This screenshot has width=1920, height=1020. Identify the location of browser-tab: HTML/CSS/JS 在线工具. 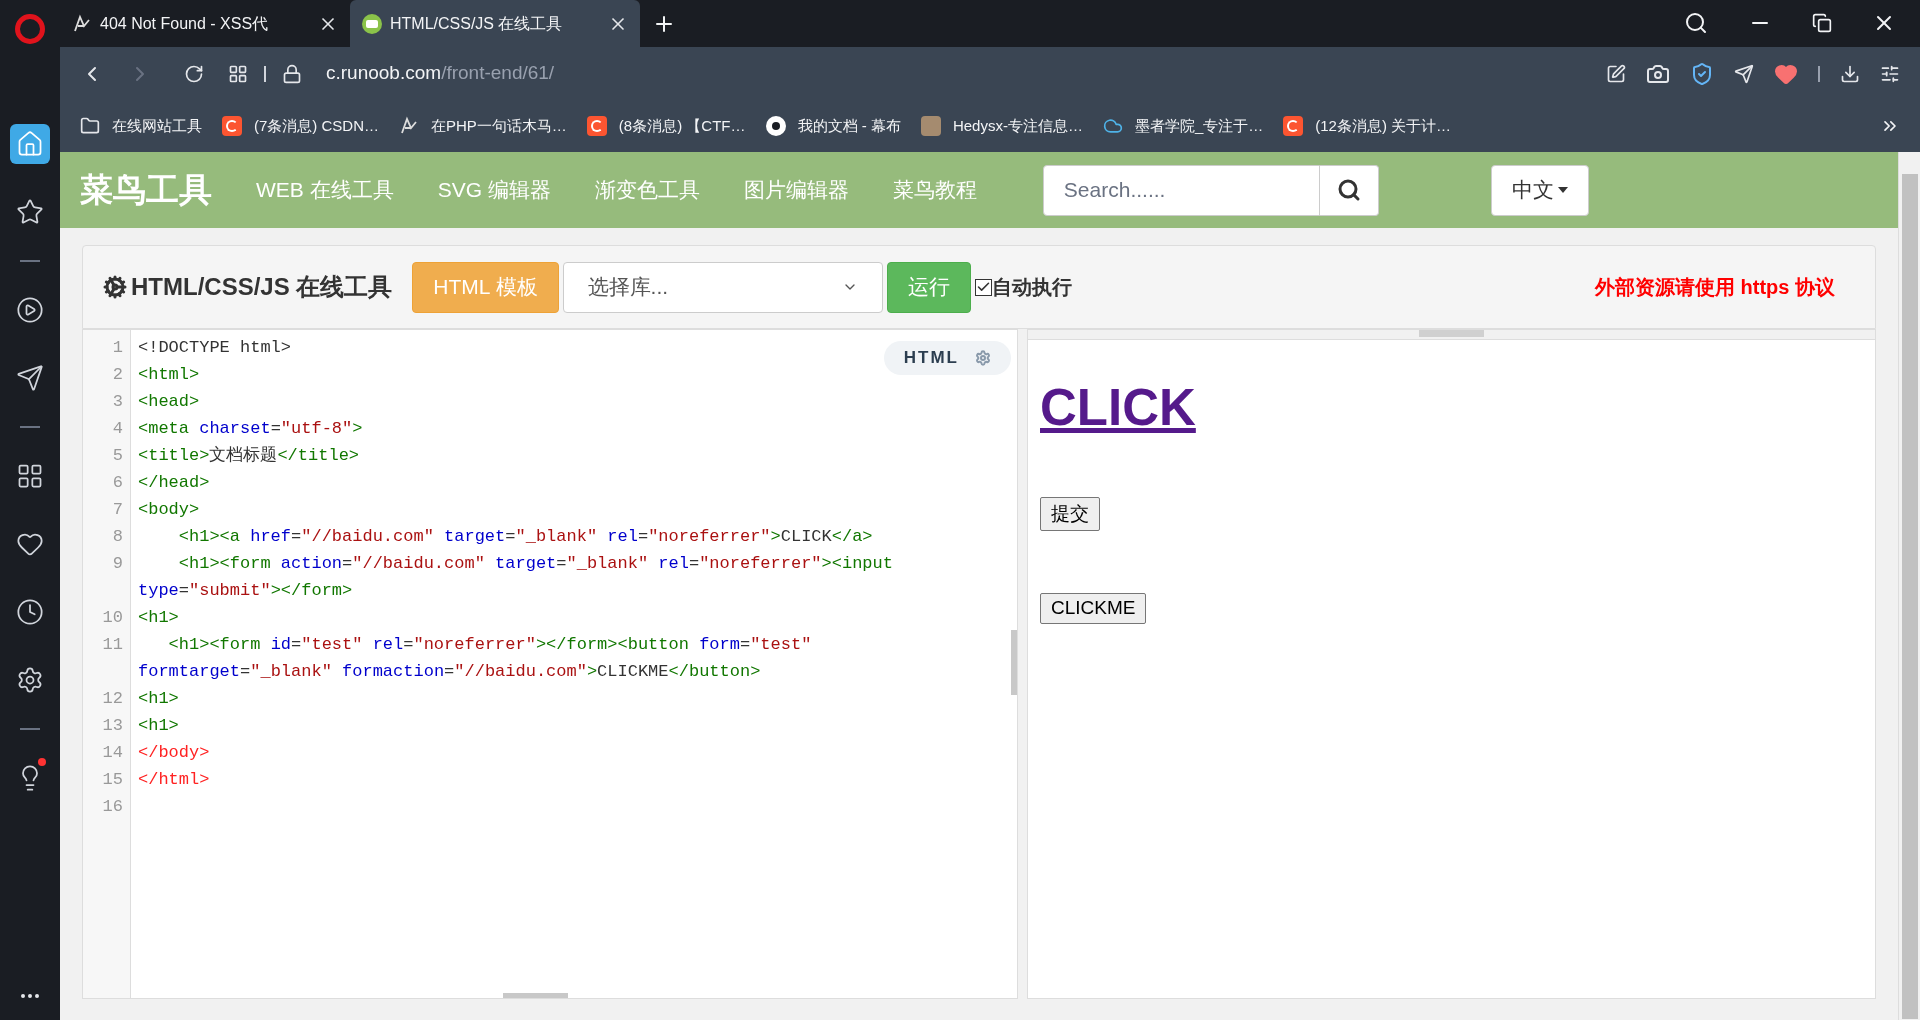
(495, 23).